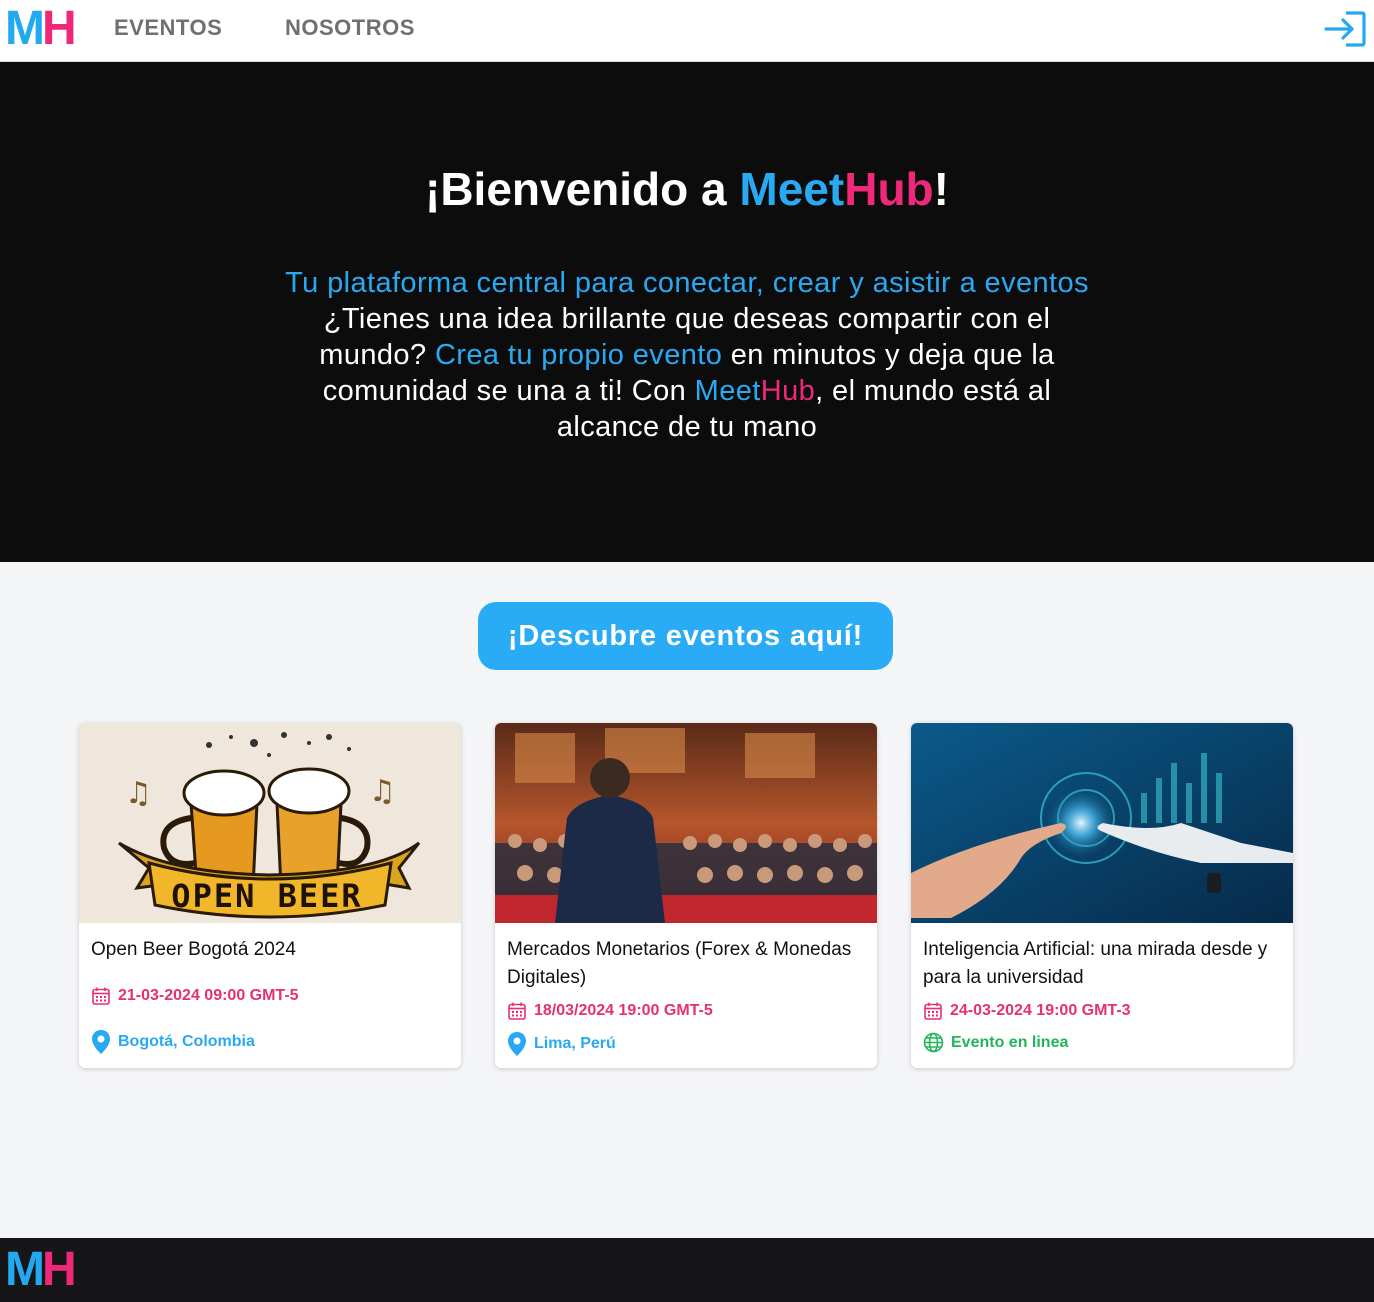 Image resolution: width=1374 pixels, height=1302 pixels. I want to click on open-beer-banner-text: OPEN BEER, so click(266, 896).